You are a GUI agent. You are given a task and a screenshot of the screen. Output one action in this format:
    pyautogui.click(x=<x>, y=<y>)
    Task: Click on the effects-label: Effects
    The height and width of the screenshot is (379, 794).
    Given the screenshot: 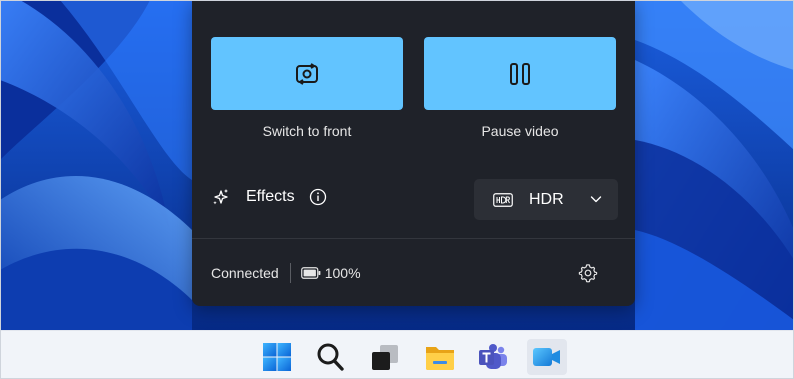 What is the action you would take?
    pyautogui.click(x=270, y=196)
    